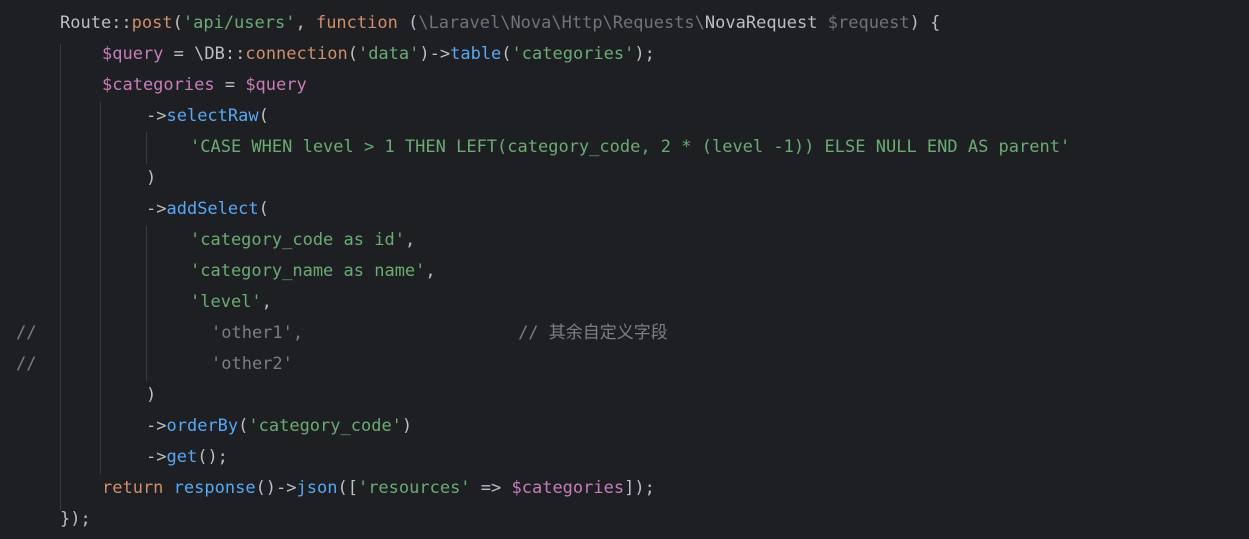 Image resolution: width=1249 pixels, height=539 pixels. What do you see at coordinates (276, 488) in the screenshot?
I see `code-token: ()->` at bounding box center [276, 488].